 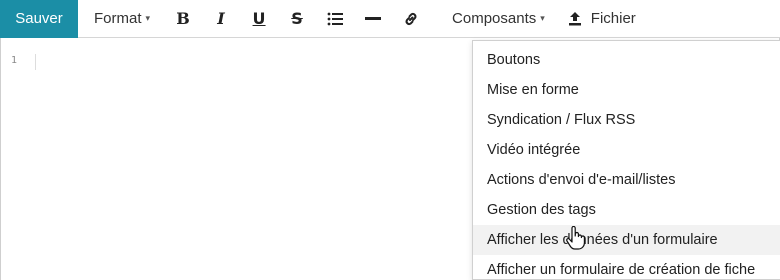 What do you see at coordinates (259, 19) in the screenshot?
I see `underline-icon: U` at bounding box center [259, 19].